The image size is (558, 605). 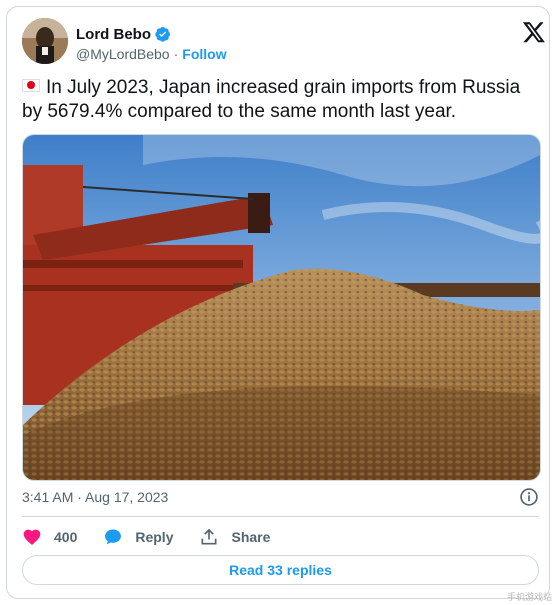 What do you see at coordinates (209, 536) in the screenshot?
I see `share-icon` at bounding box center [209, 536].